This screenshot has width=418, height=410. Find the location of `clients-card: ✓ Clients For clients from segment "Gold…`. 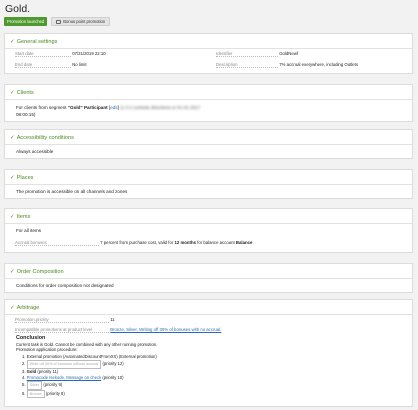

clients-card: ✓ Clients For clients from segment "Gold… is located at coordinates (208, 103).